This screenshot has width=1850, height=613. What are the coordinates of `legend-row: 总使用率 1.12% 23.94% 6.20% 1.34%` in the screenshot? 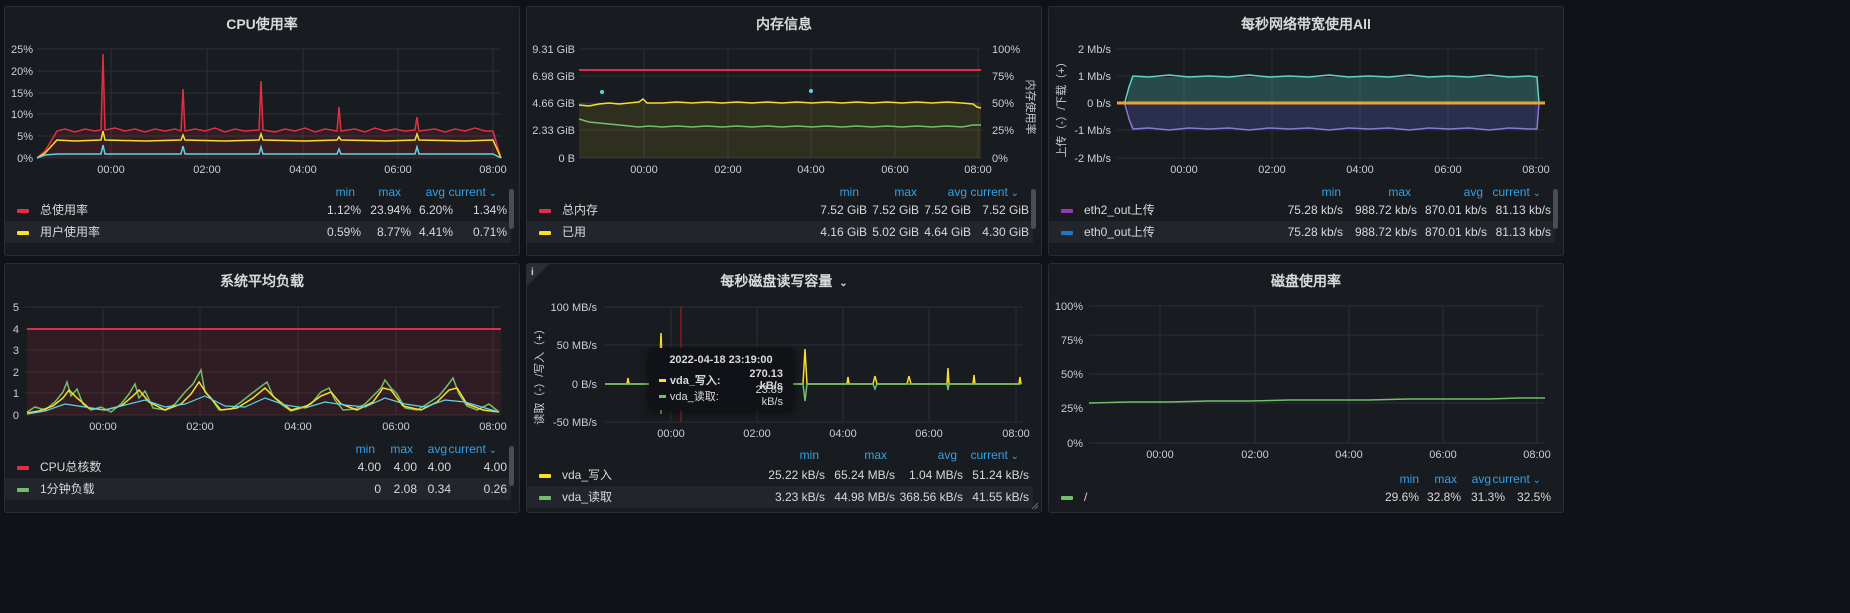 It's located at (258, 210).